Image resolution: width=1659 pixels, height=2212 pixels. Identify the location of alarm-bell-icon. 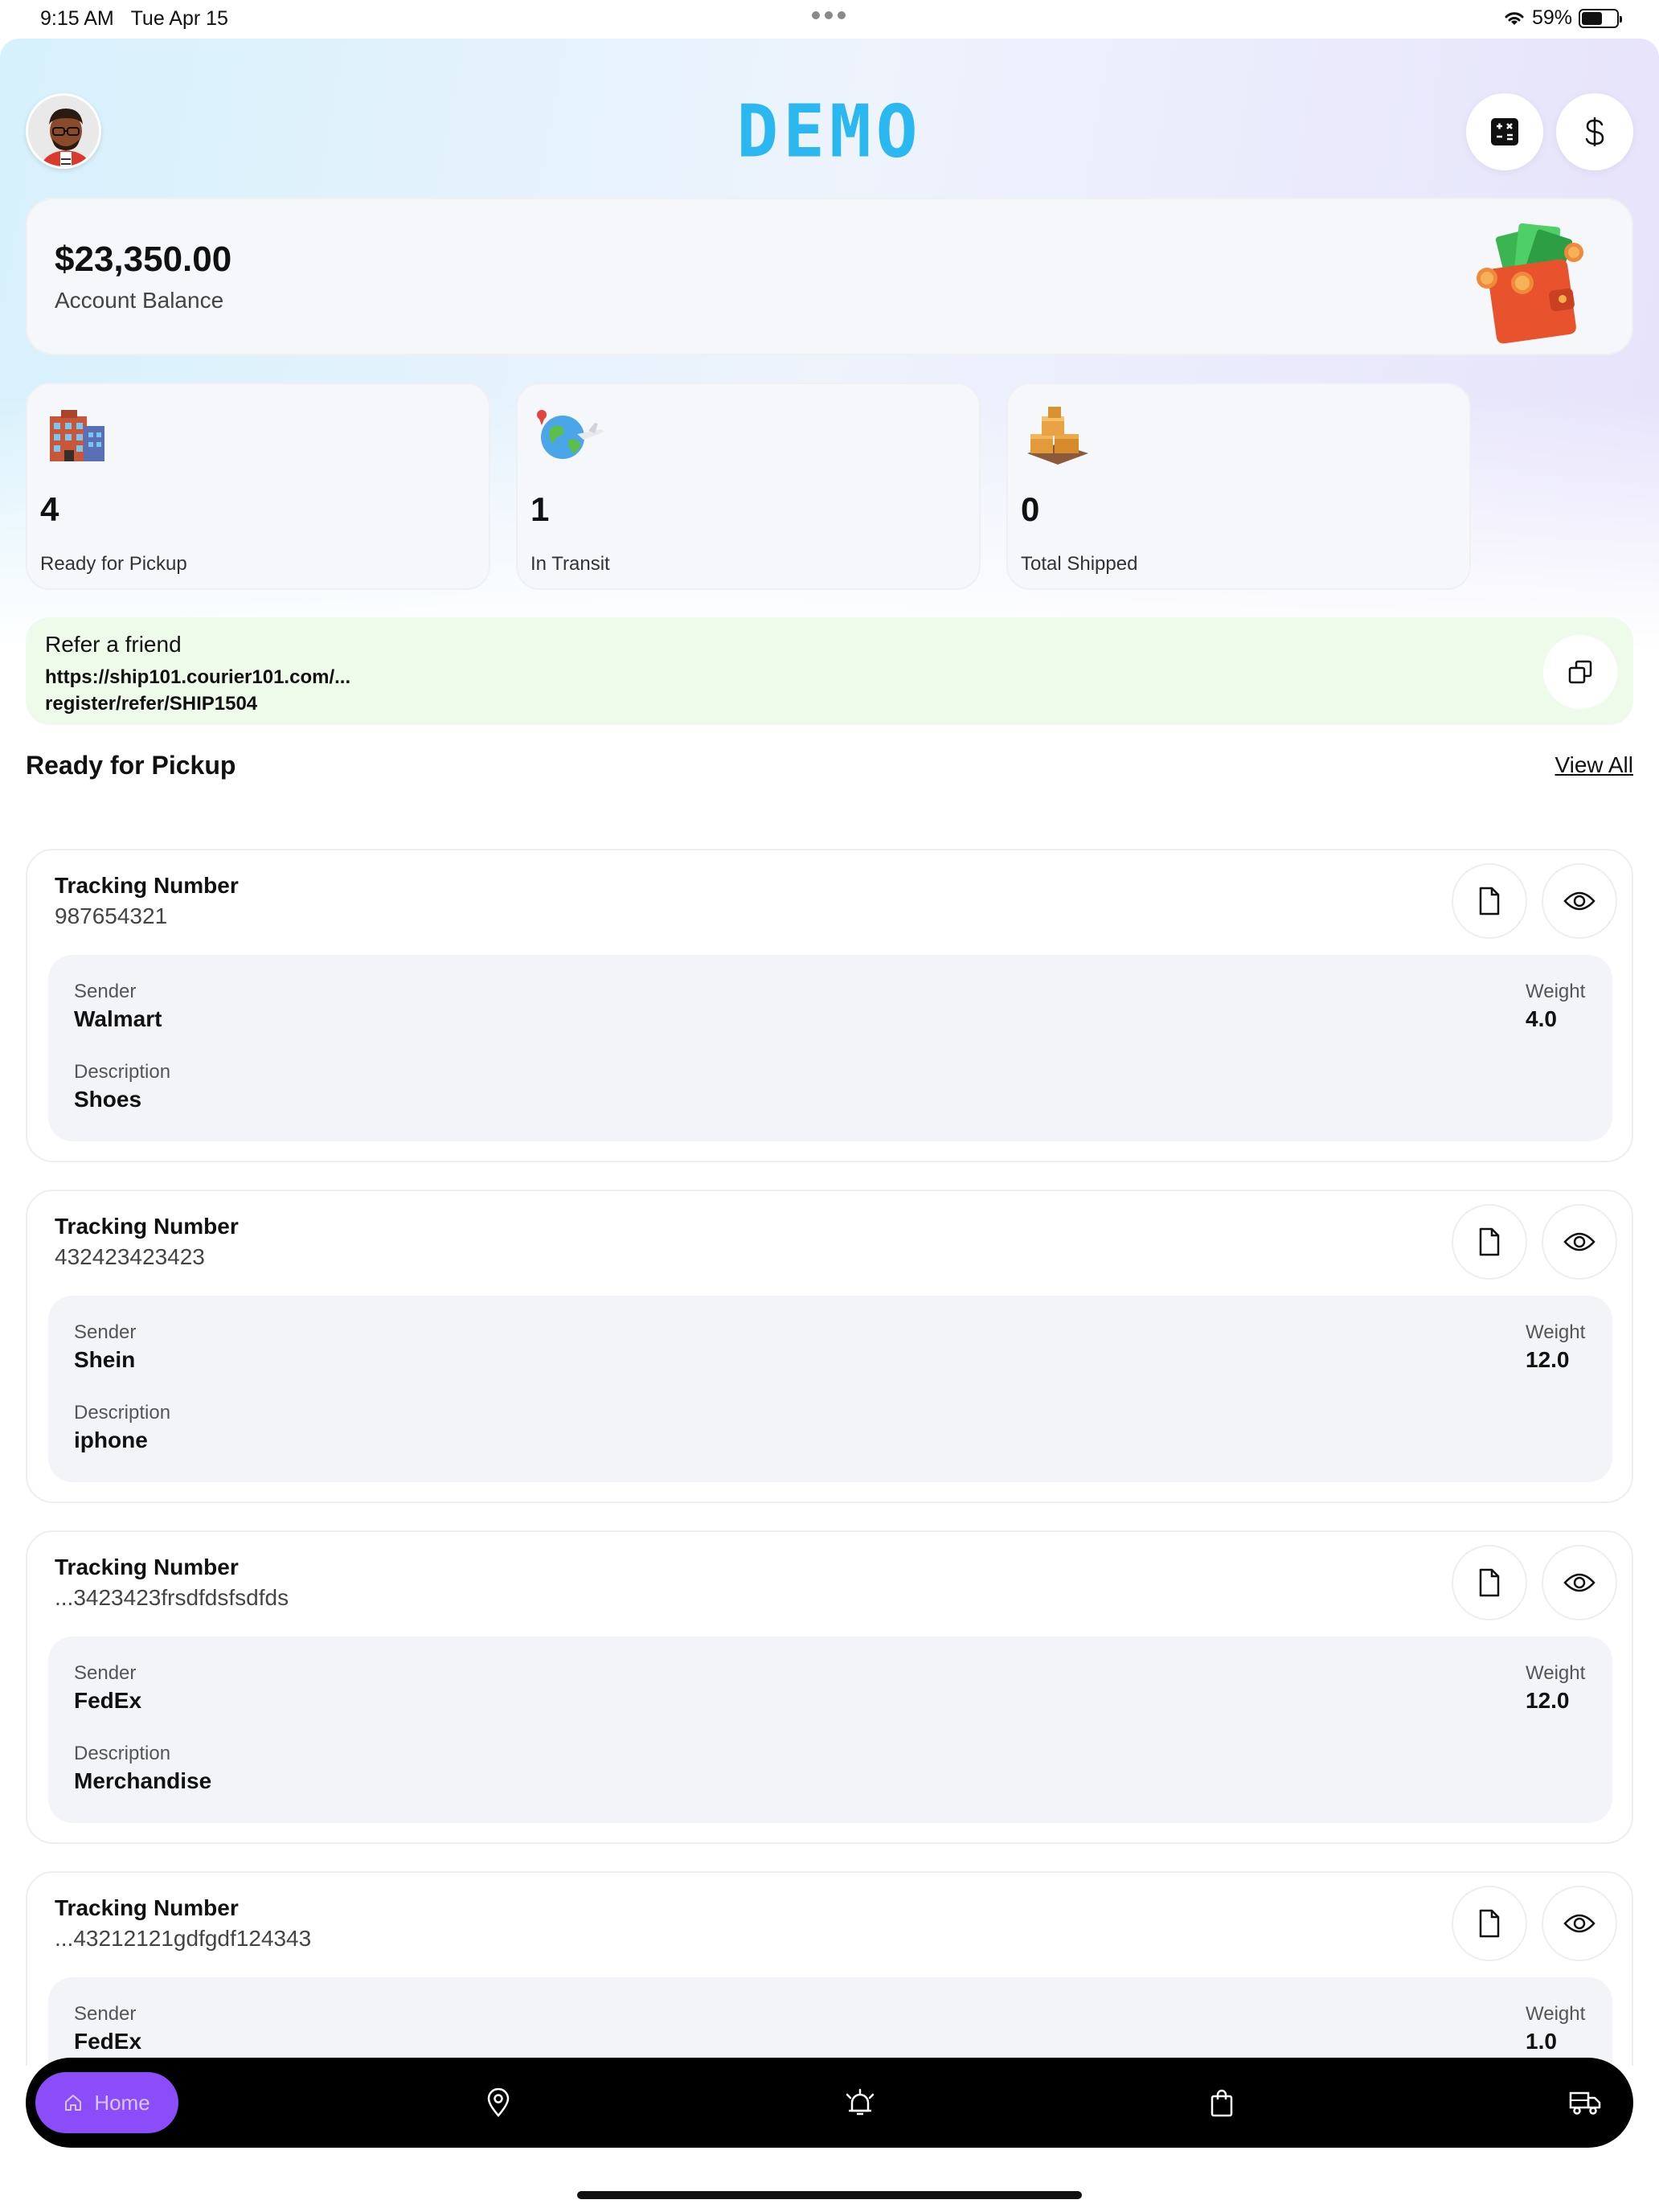
(861, 2102).